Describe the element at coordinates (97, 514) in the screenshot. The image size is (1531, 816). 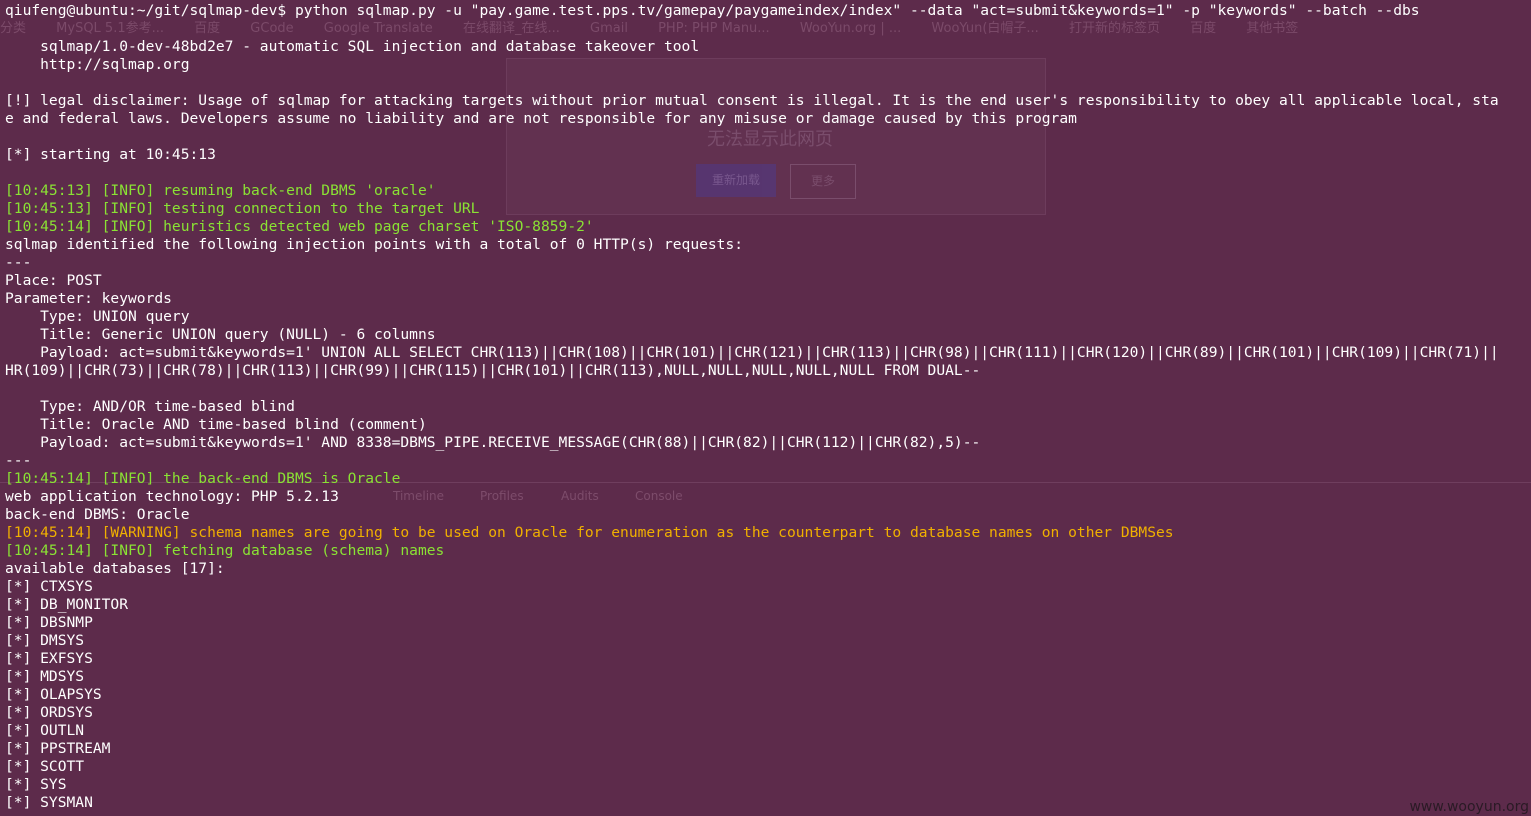
I see `terminal-line: back-end DBMS: Oracle` at that location.